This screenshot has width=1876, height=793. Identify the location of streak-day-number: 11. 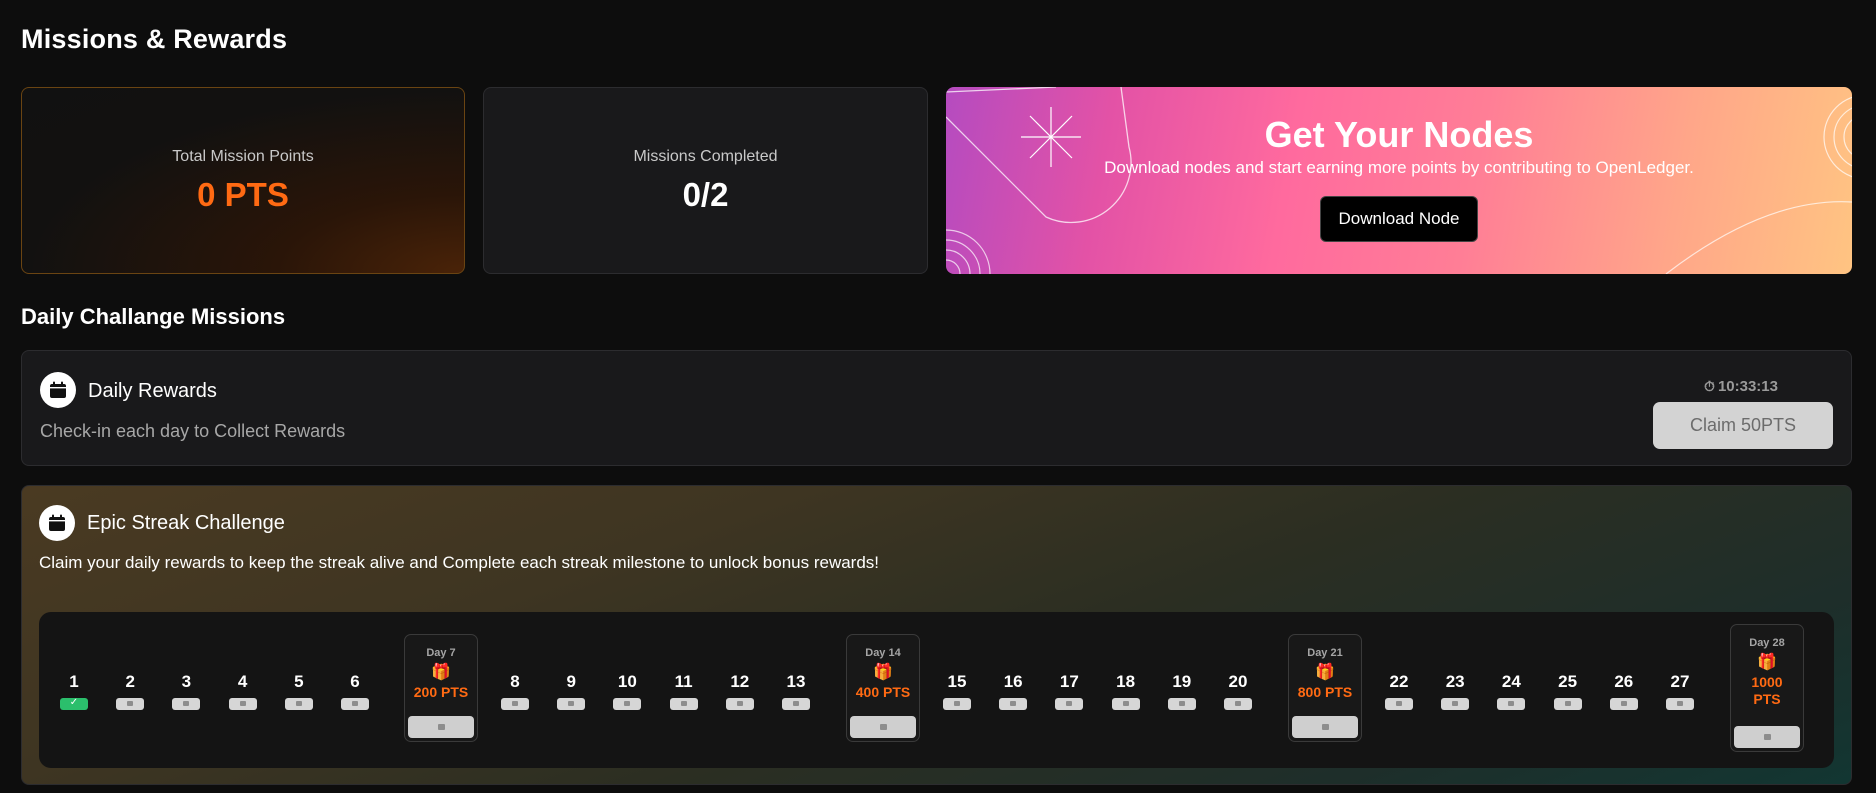
(683, 681).